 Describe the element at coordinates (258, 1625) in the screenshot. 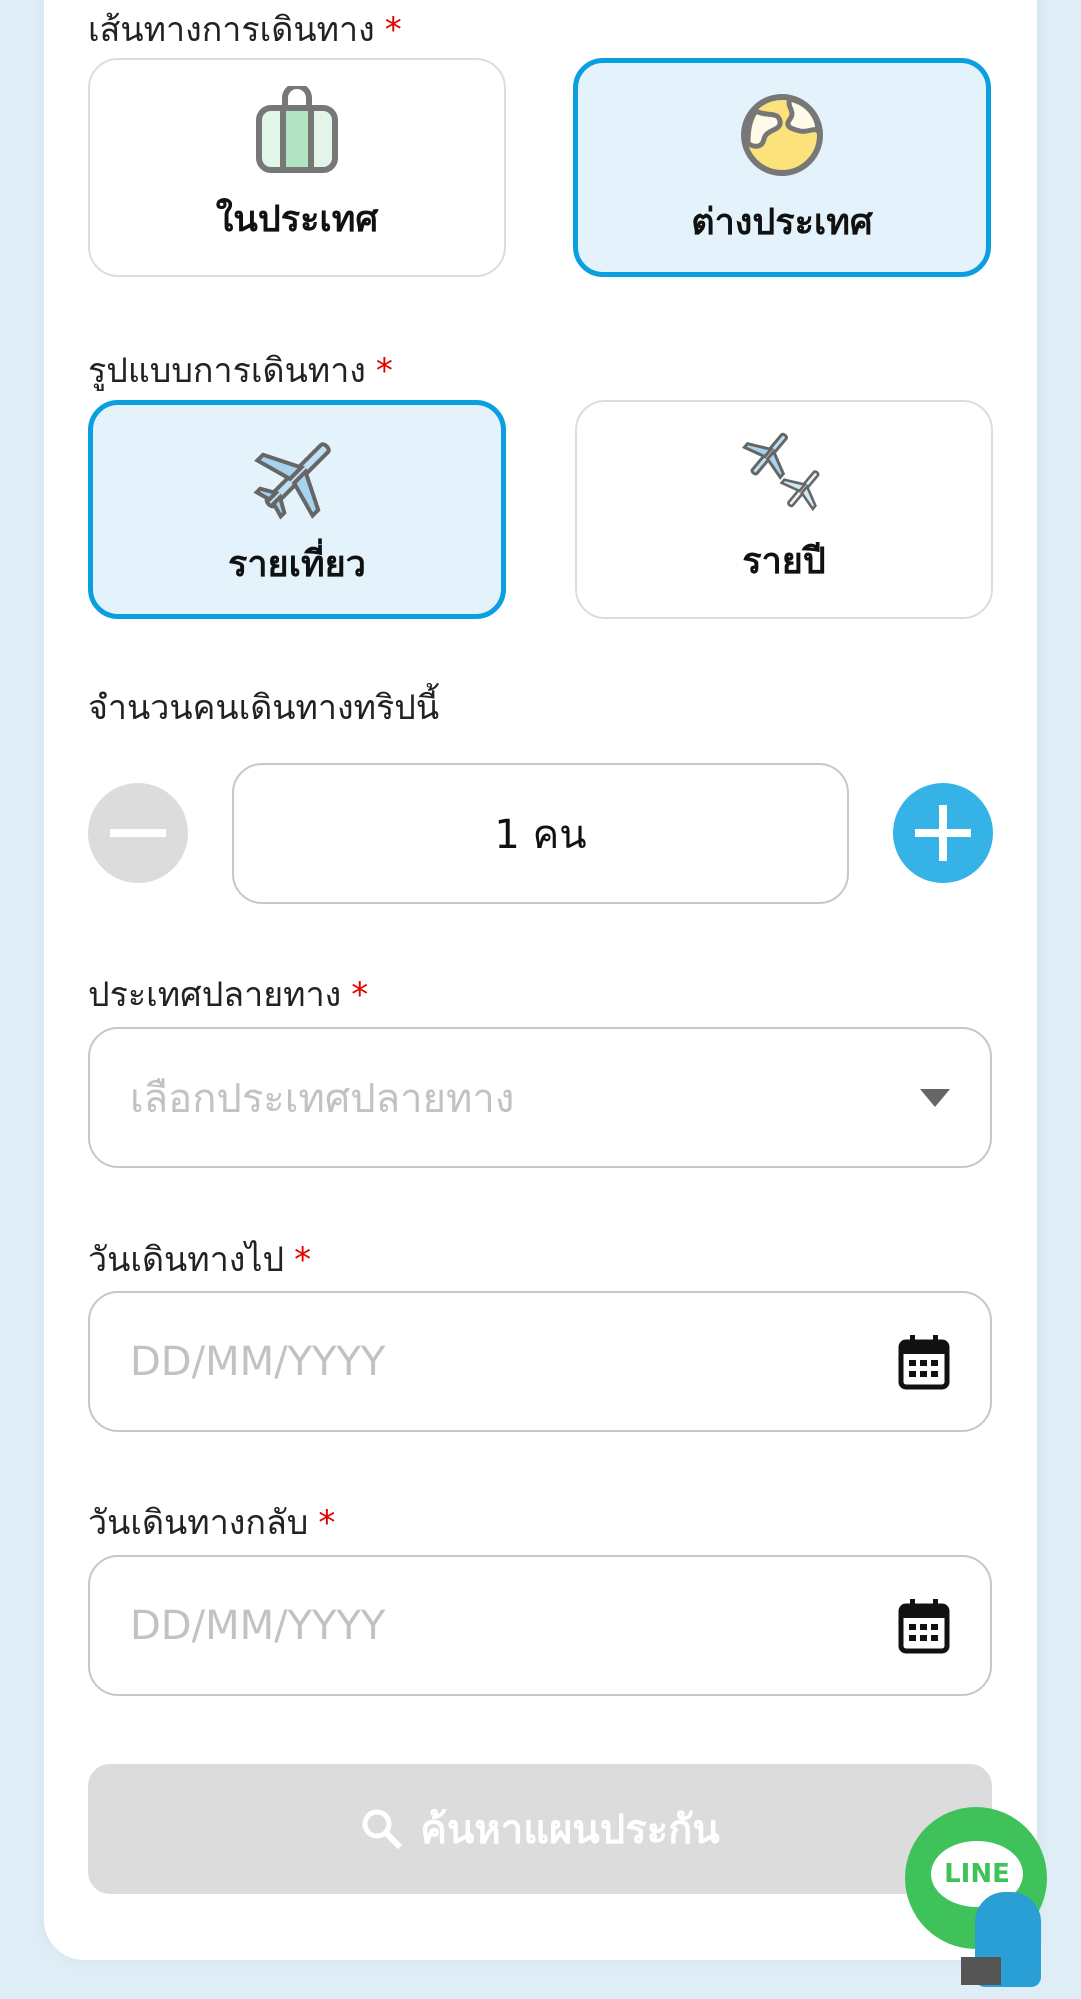

I see `return-placeholder: DD/MM/YYYY` at that location.